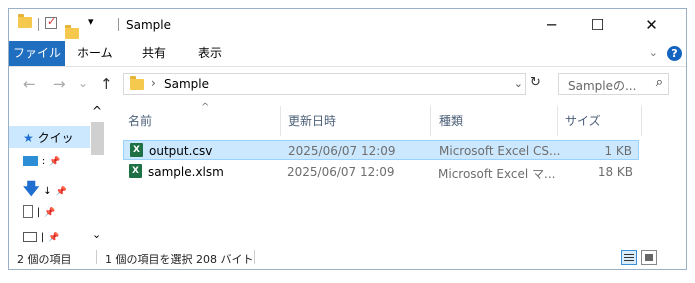 Image resolution: width=695 pixels, height=283 pixels. Describe the element at coordinates (154, 53) in the screenshot. I see `tab-share: 共有` at that location.